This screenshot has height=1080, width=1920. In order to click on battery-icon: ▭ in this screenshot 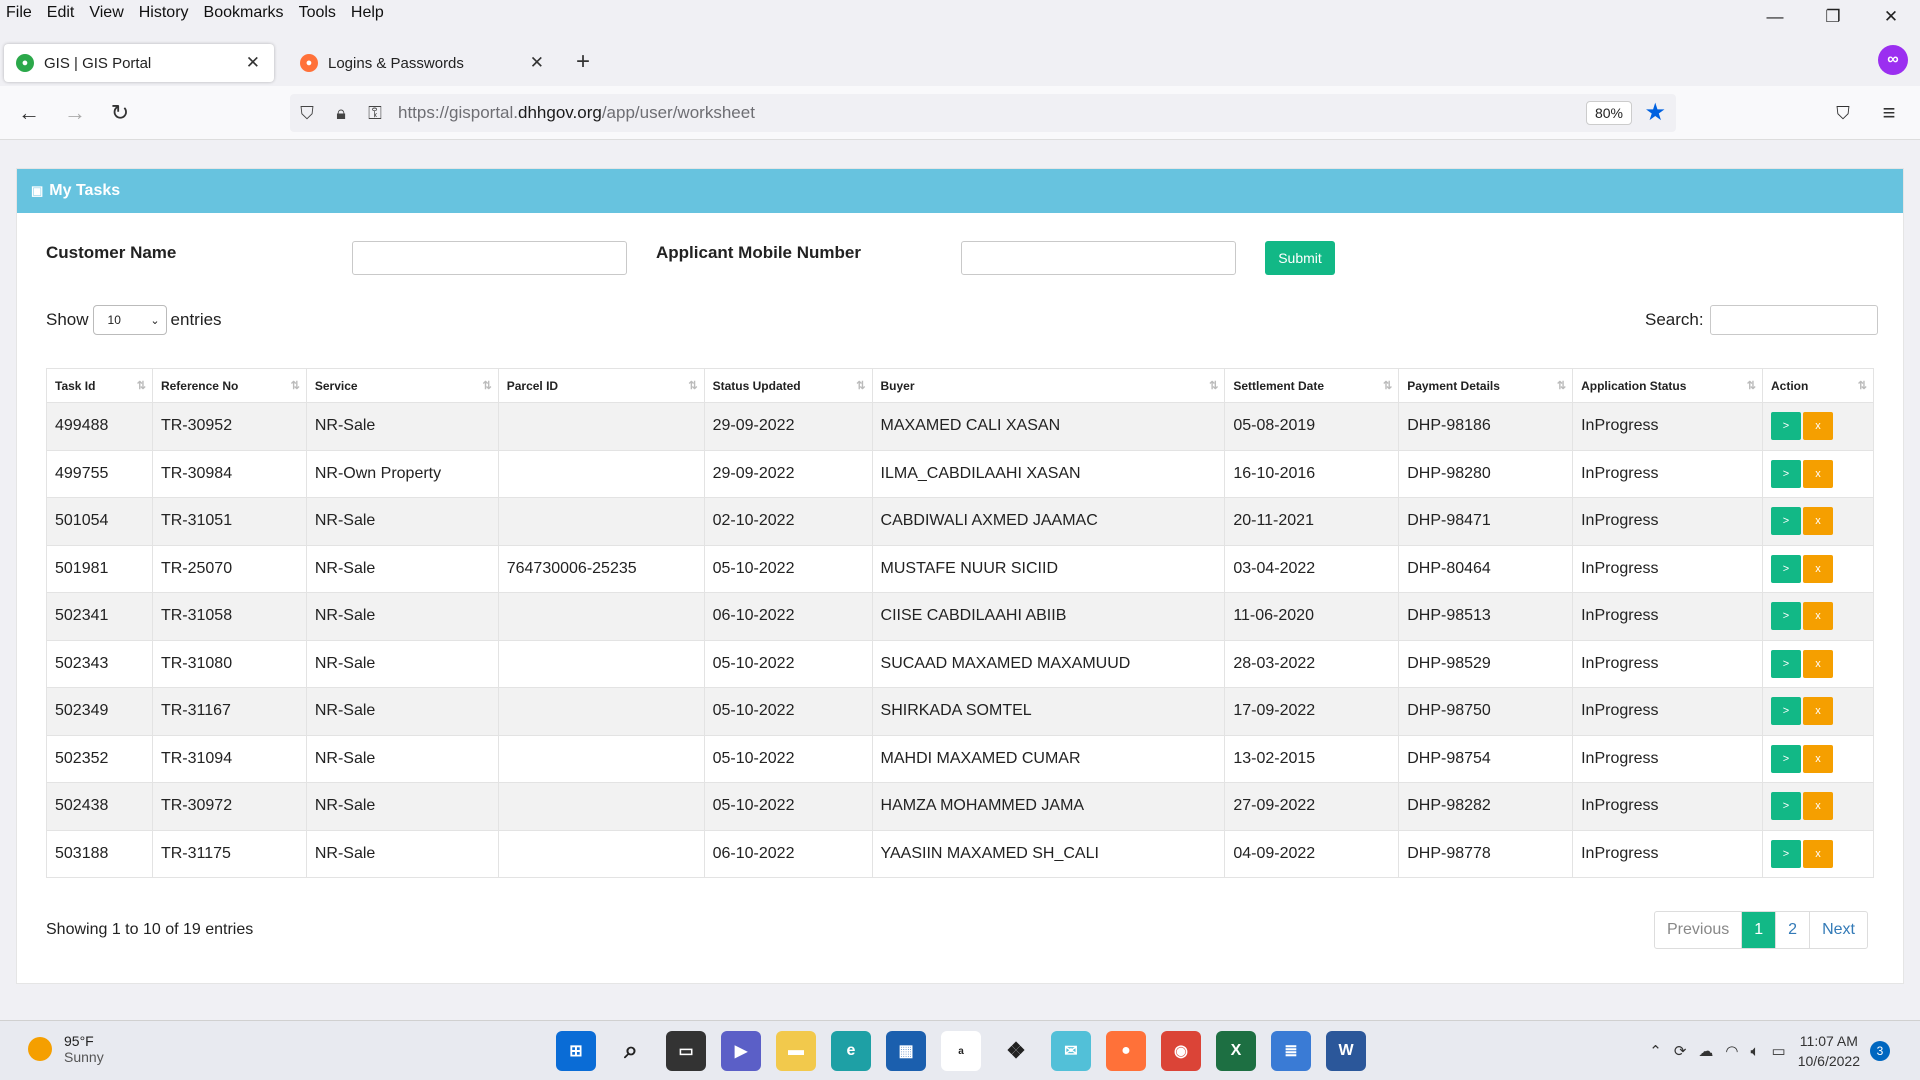, I will do `click(1779, 1051)`.